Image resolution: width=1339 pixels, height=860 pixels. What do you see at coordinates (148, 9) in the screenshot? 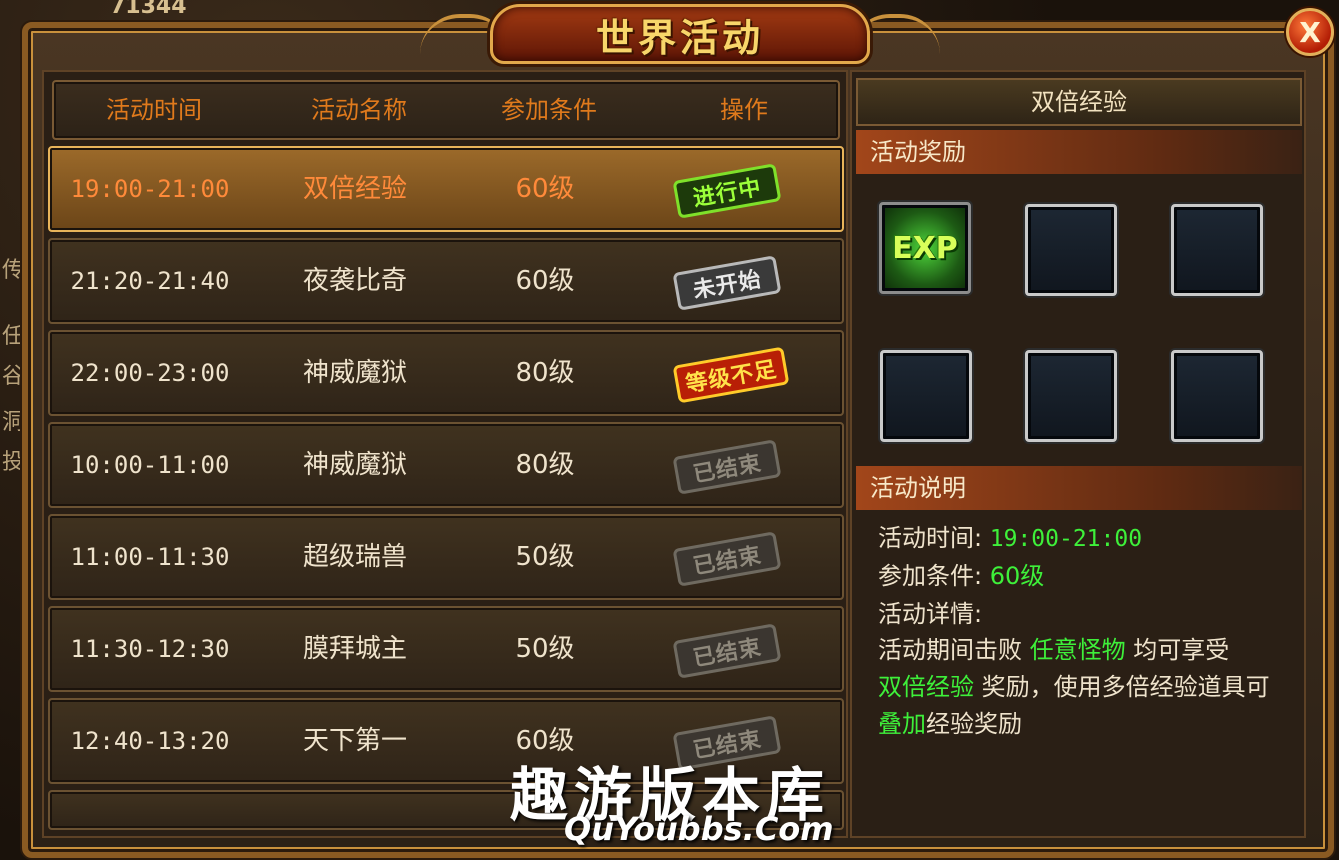
I see `background-number: 71344` at bounding box center [148, 9].